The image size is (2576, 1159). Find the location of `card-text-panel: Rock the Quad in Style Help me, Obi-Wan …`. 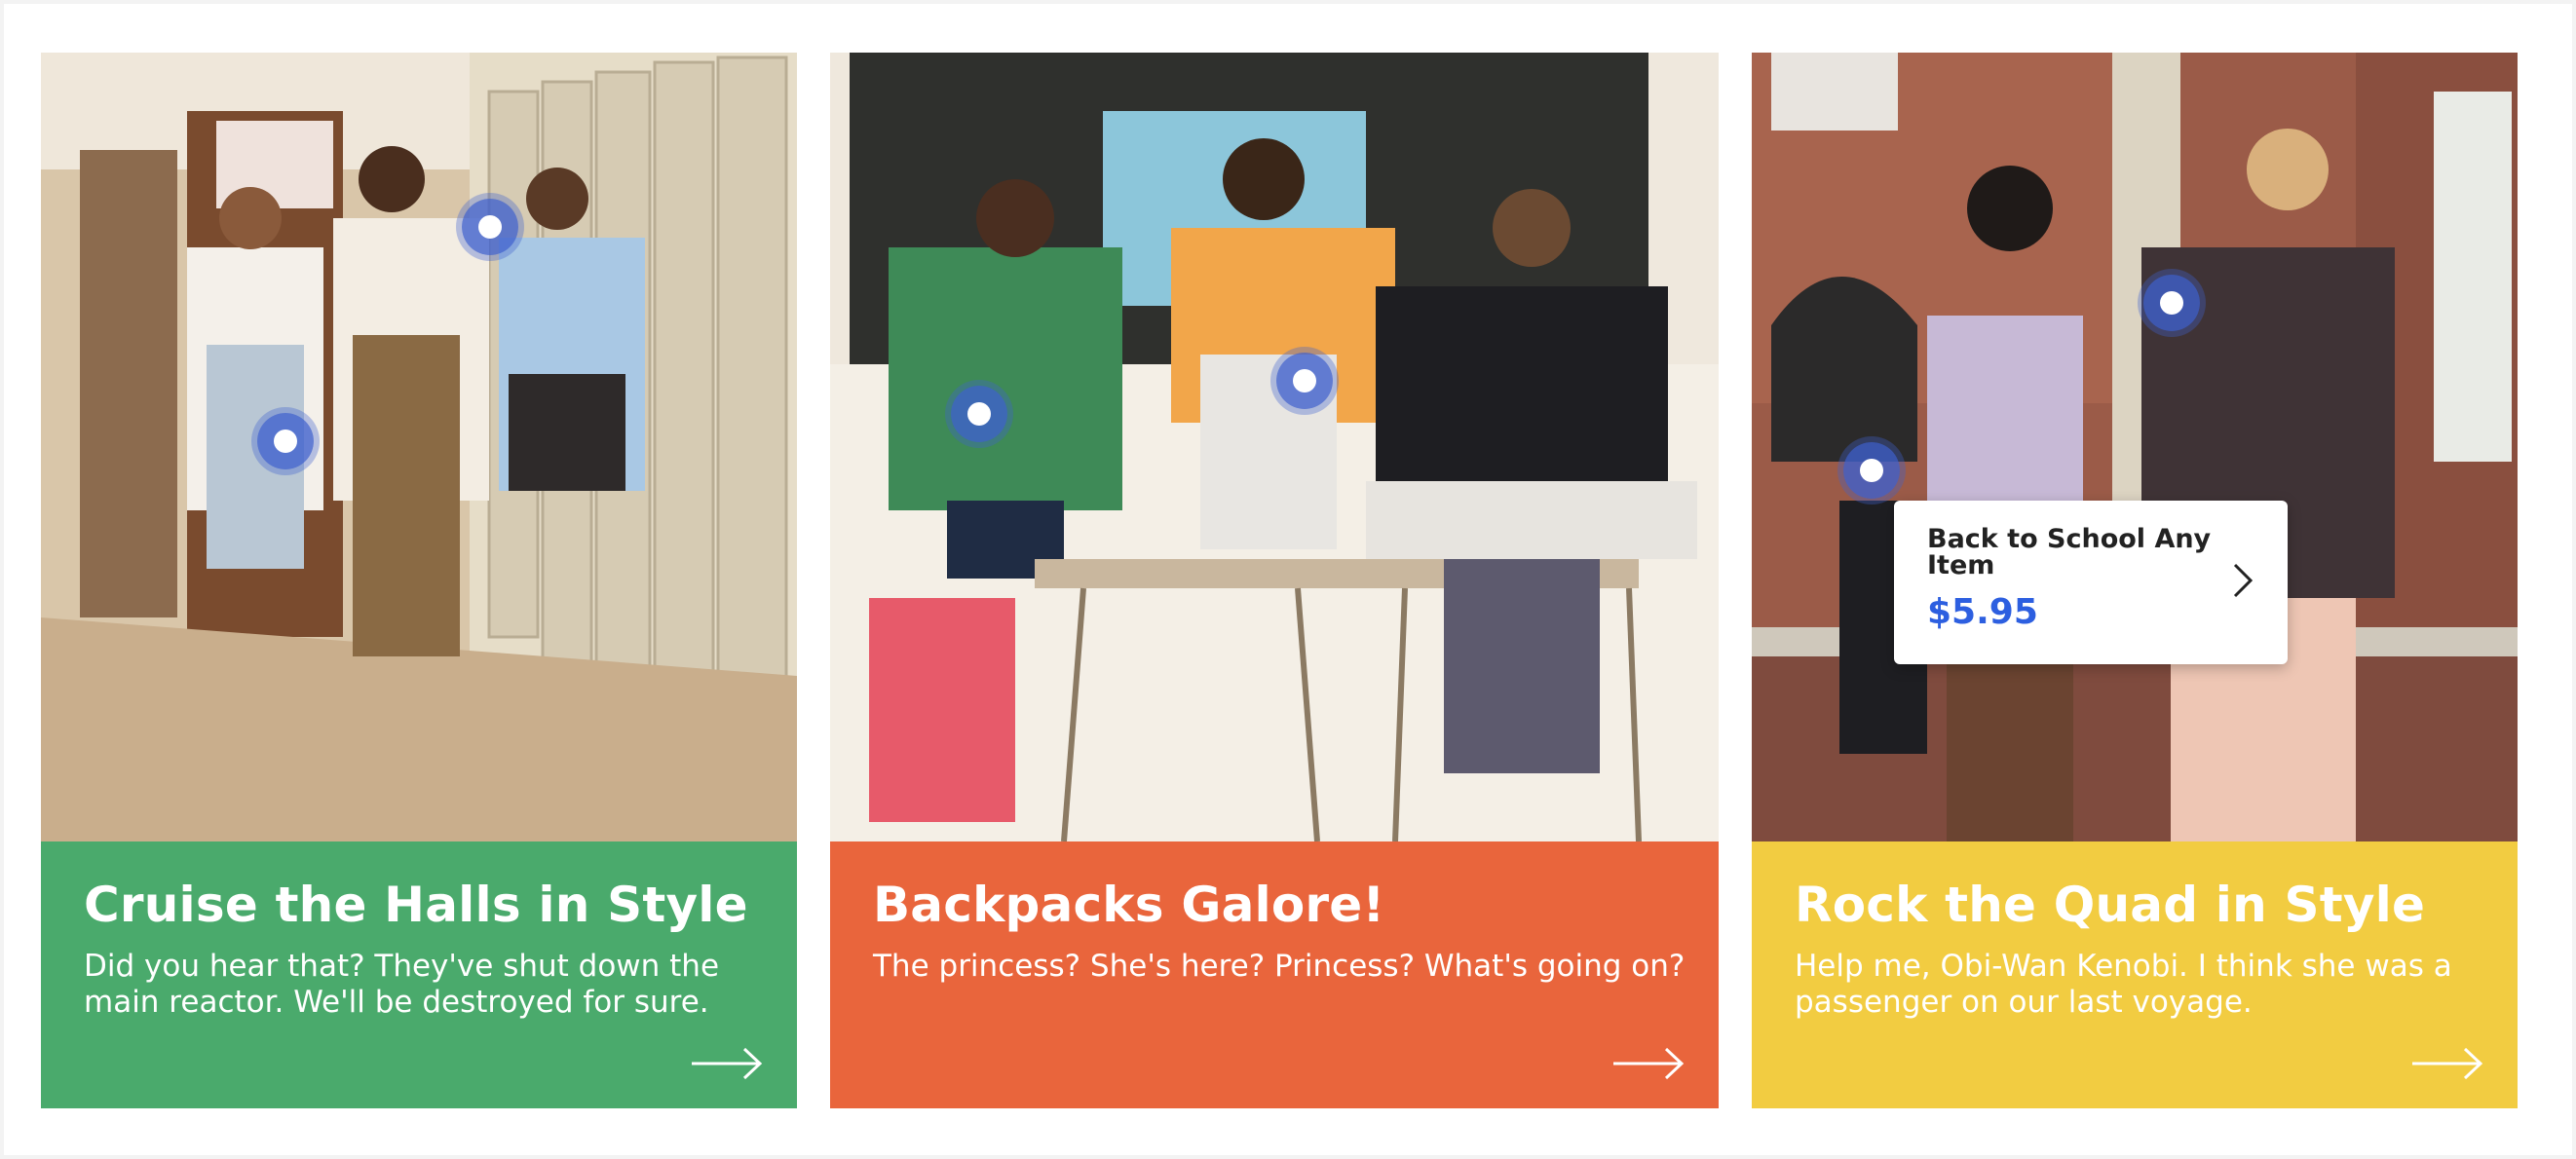

card-text-panel: Rock the Quad in Style Help me, Obi-Wan … is located at coordinates (2135, 974).